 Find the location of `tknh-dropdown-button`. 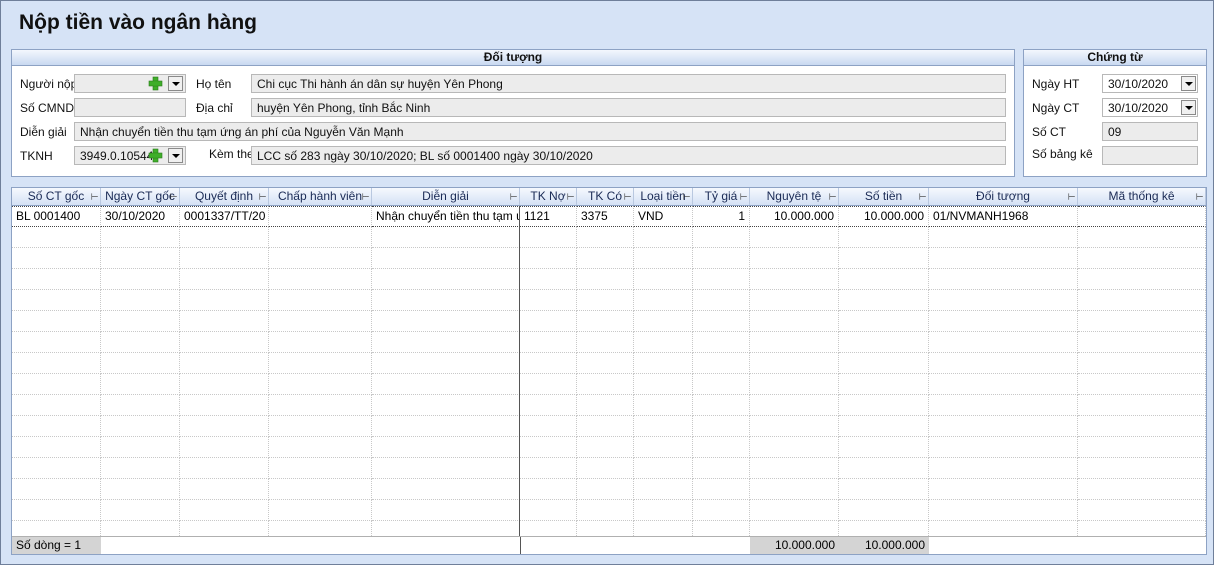

tknh-dropdown-button is located at coordinates (175, 155).